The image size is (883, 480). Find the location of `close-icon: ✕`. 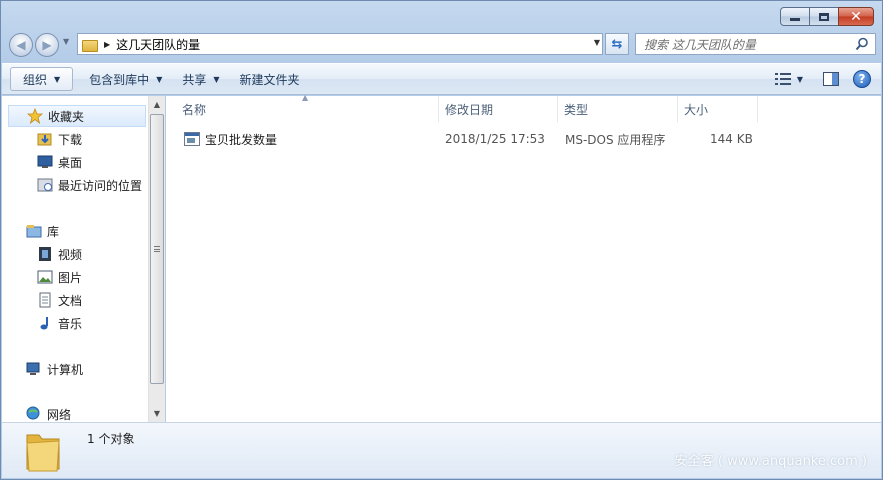

close-icon: ✕ is located at coordinates (856, 16).